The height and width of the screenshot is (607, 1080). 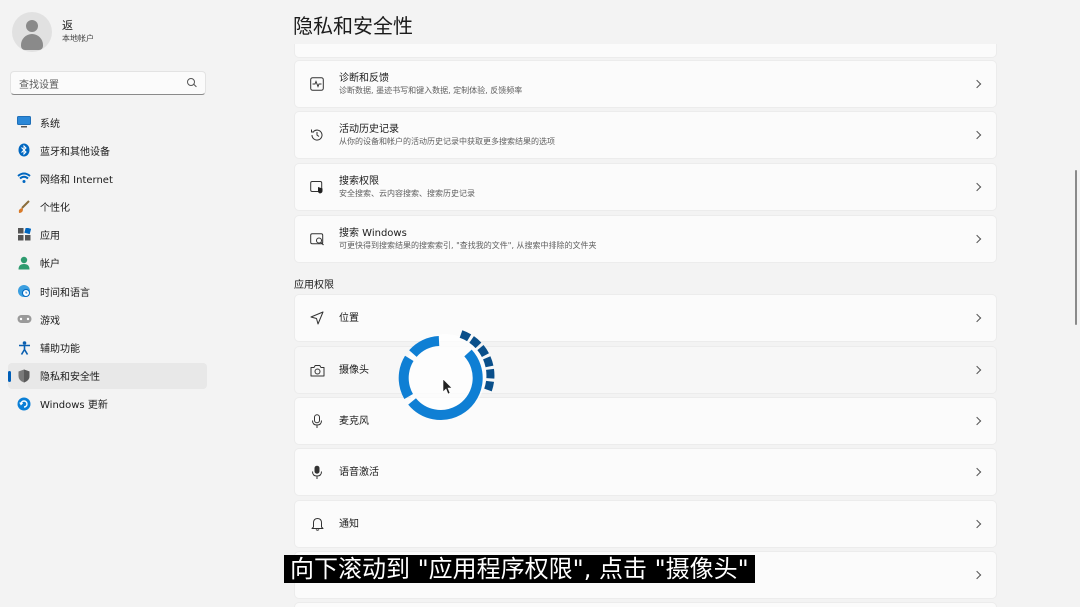 What do you see at coordinates (67, 25) in the screenshot?
I see `user-name: 返` at bounding box center [67, 25].